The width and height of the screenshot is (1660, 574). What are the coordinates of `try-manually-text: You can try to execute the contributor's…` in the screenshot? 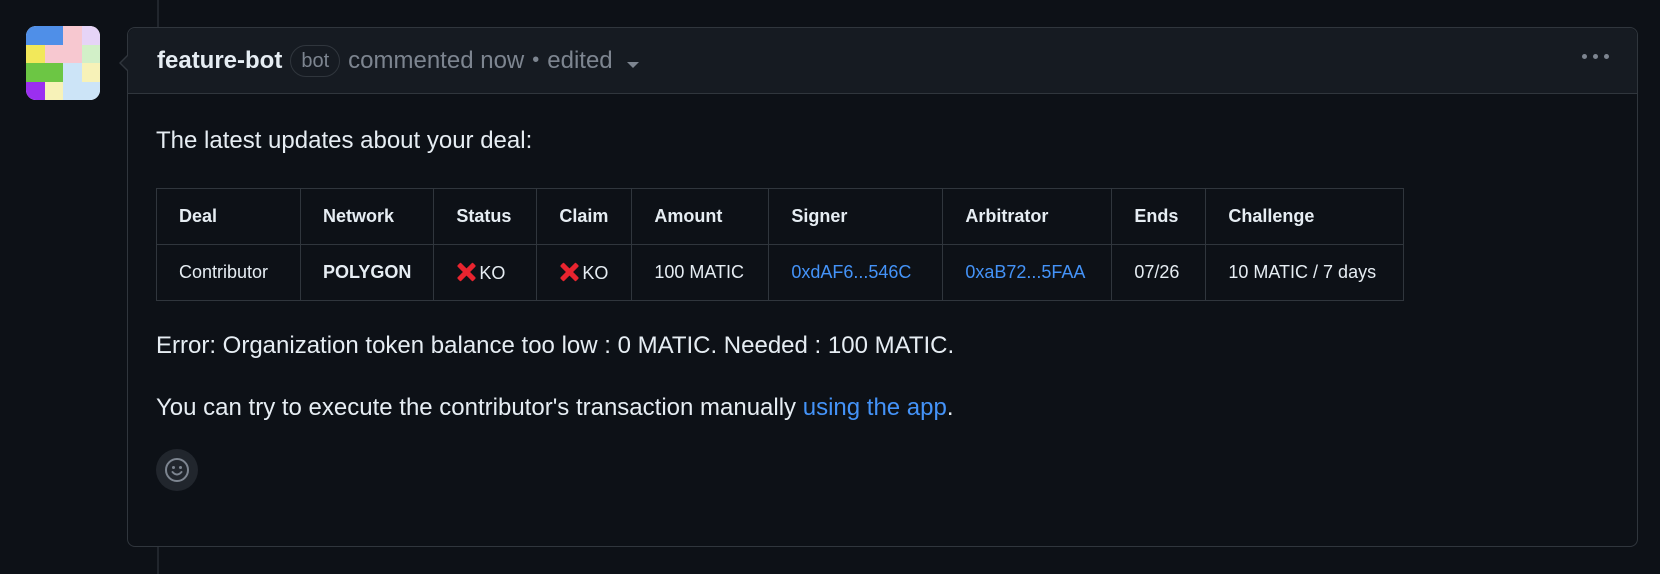 It's located at (882, 408).